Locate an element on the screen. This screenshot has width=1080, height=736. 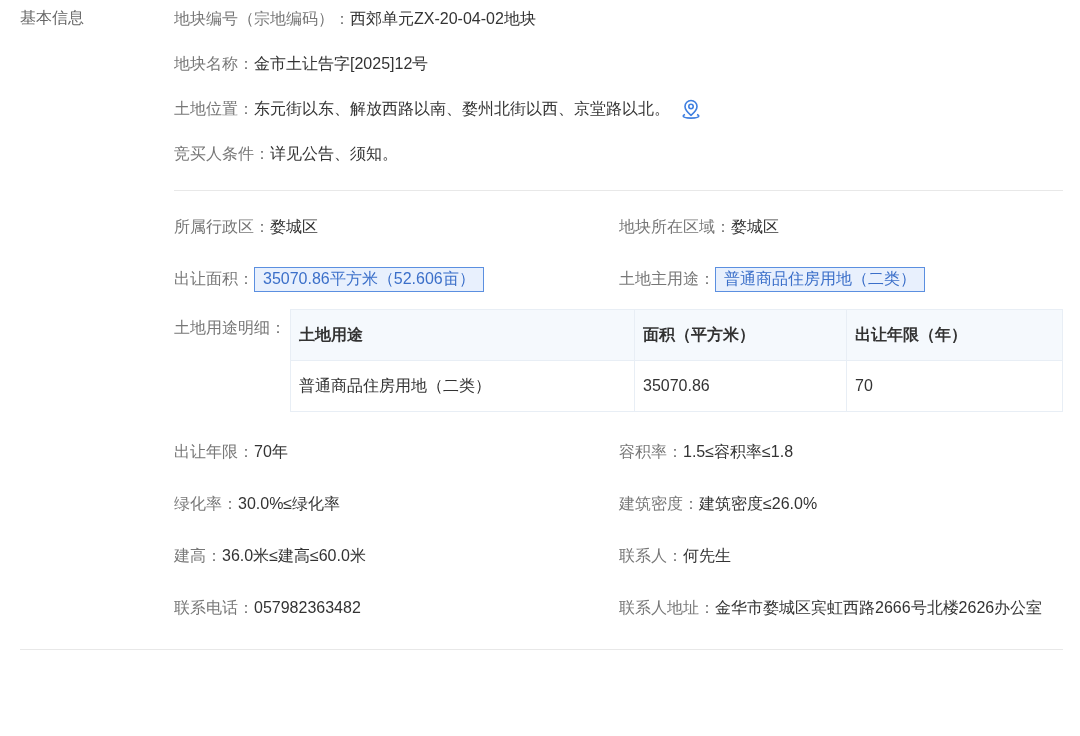
field-value: 西郊单元ZX-20-04-02地块 is located at coordinates (443, 18).